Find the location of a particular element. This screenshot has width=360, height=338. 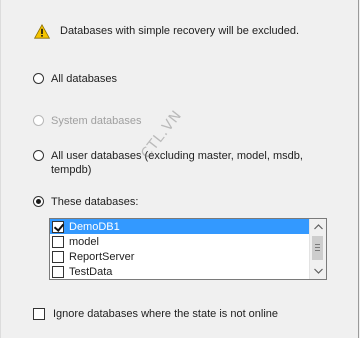

list-item-model: model is located at coordinates (179, 241).